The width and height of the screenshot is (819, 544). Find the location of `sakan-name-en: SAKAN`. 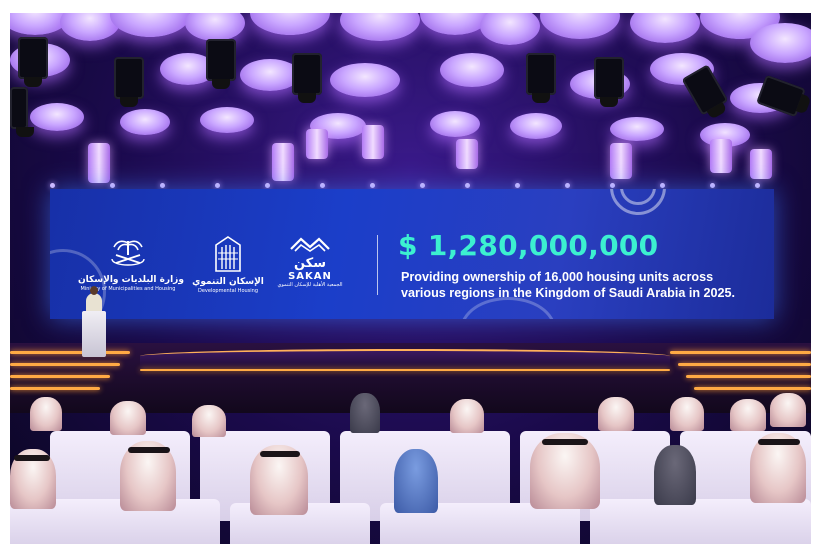

sakan-name-en: SAKAN is located at coordinates (310, 276).